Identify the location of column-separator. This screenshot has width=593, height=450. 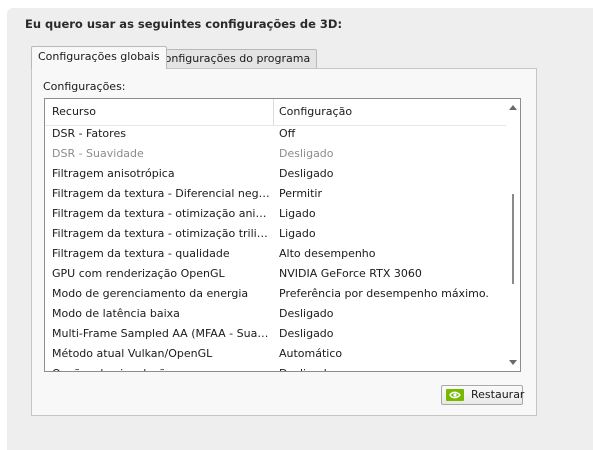
(273, 112).